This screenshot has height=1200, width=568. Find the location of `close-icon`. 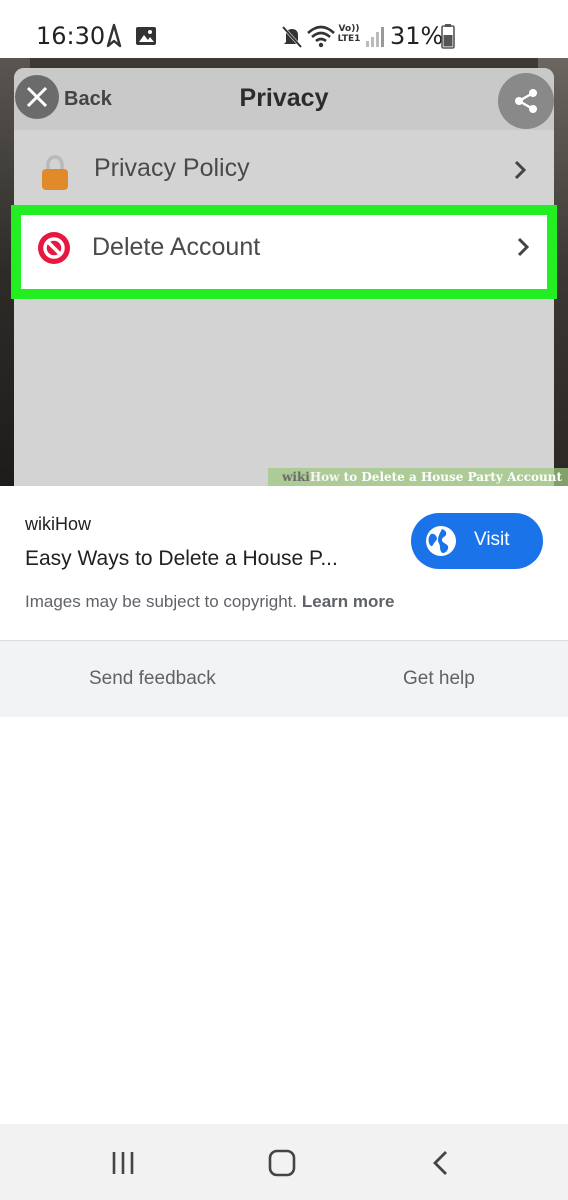

close-icon is located at coordinates (37, 97).